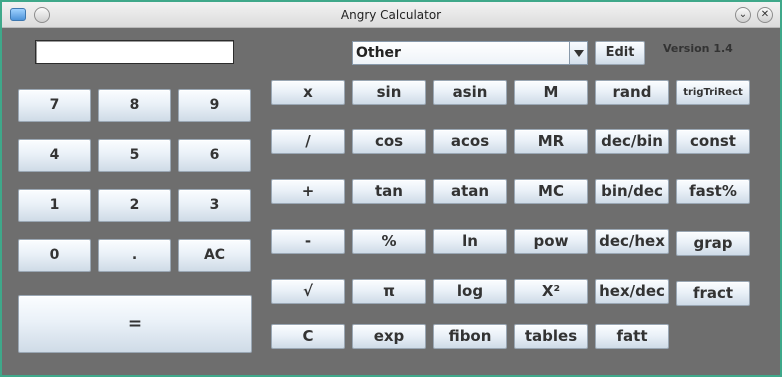 The width and height of the screenshot is (782, 377). I want to click on fibonacci-button: fibon, so click(470, 336).